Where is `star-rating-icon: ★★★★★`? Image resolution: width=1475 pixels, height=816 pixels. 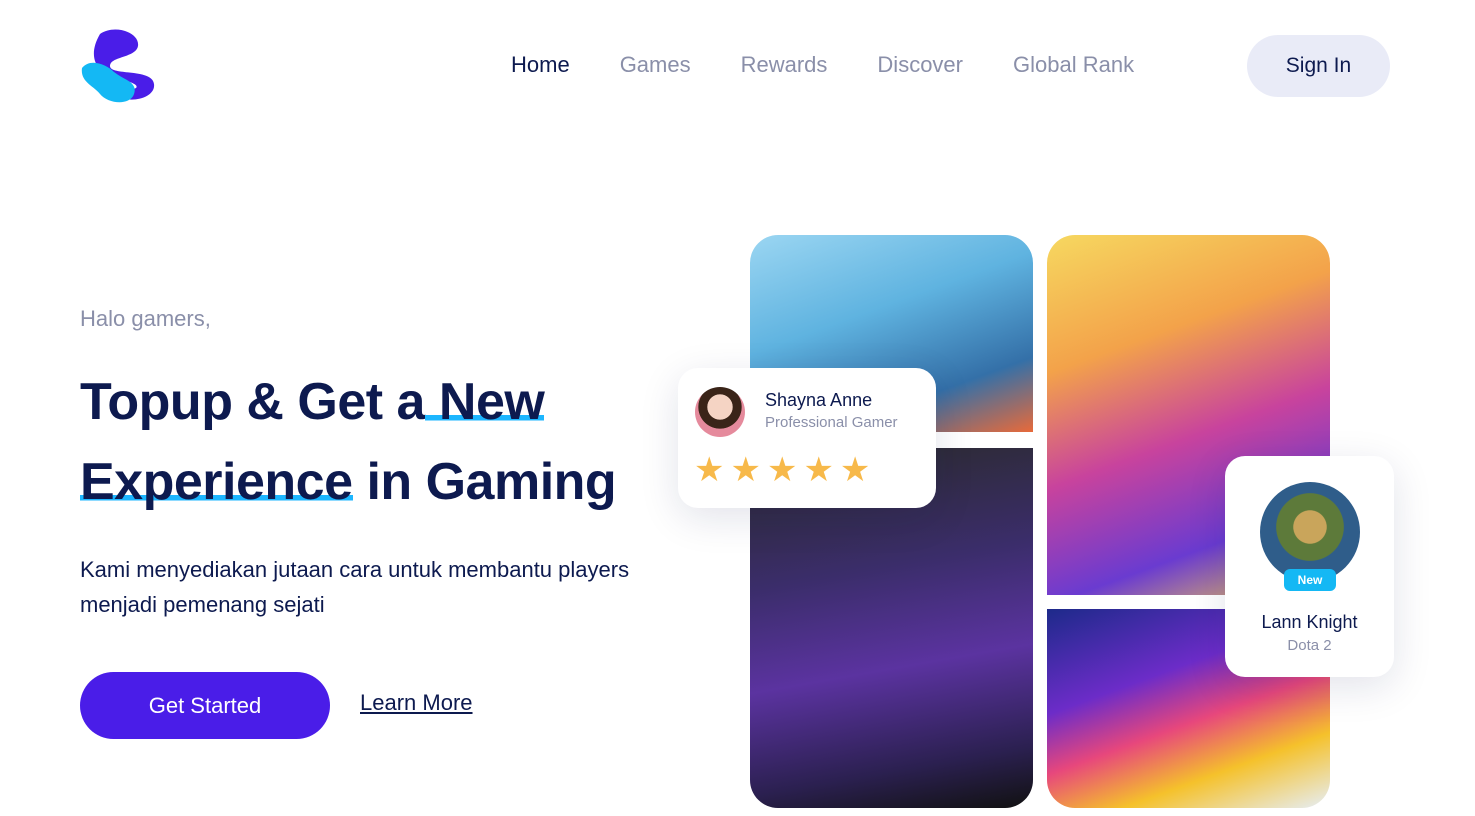
star-rating-icon: ★★★★★ is located at coordinates (785, 470).